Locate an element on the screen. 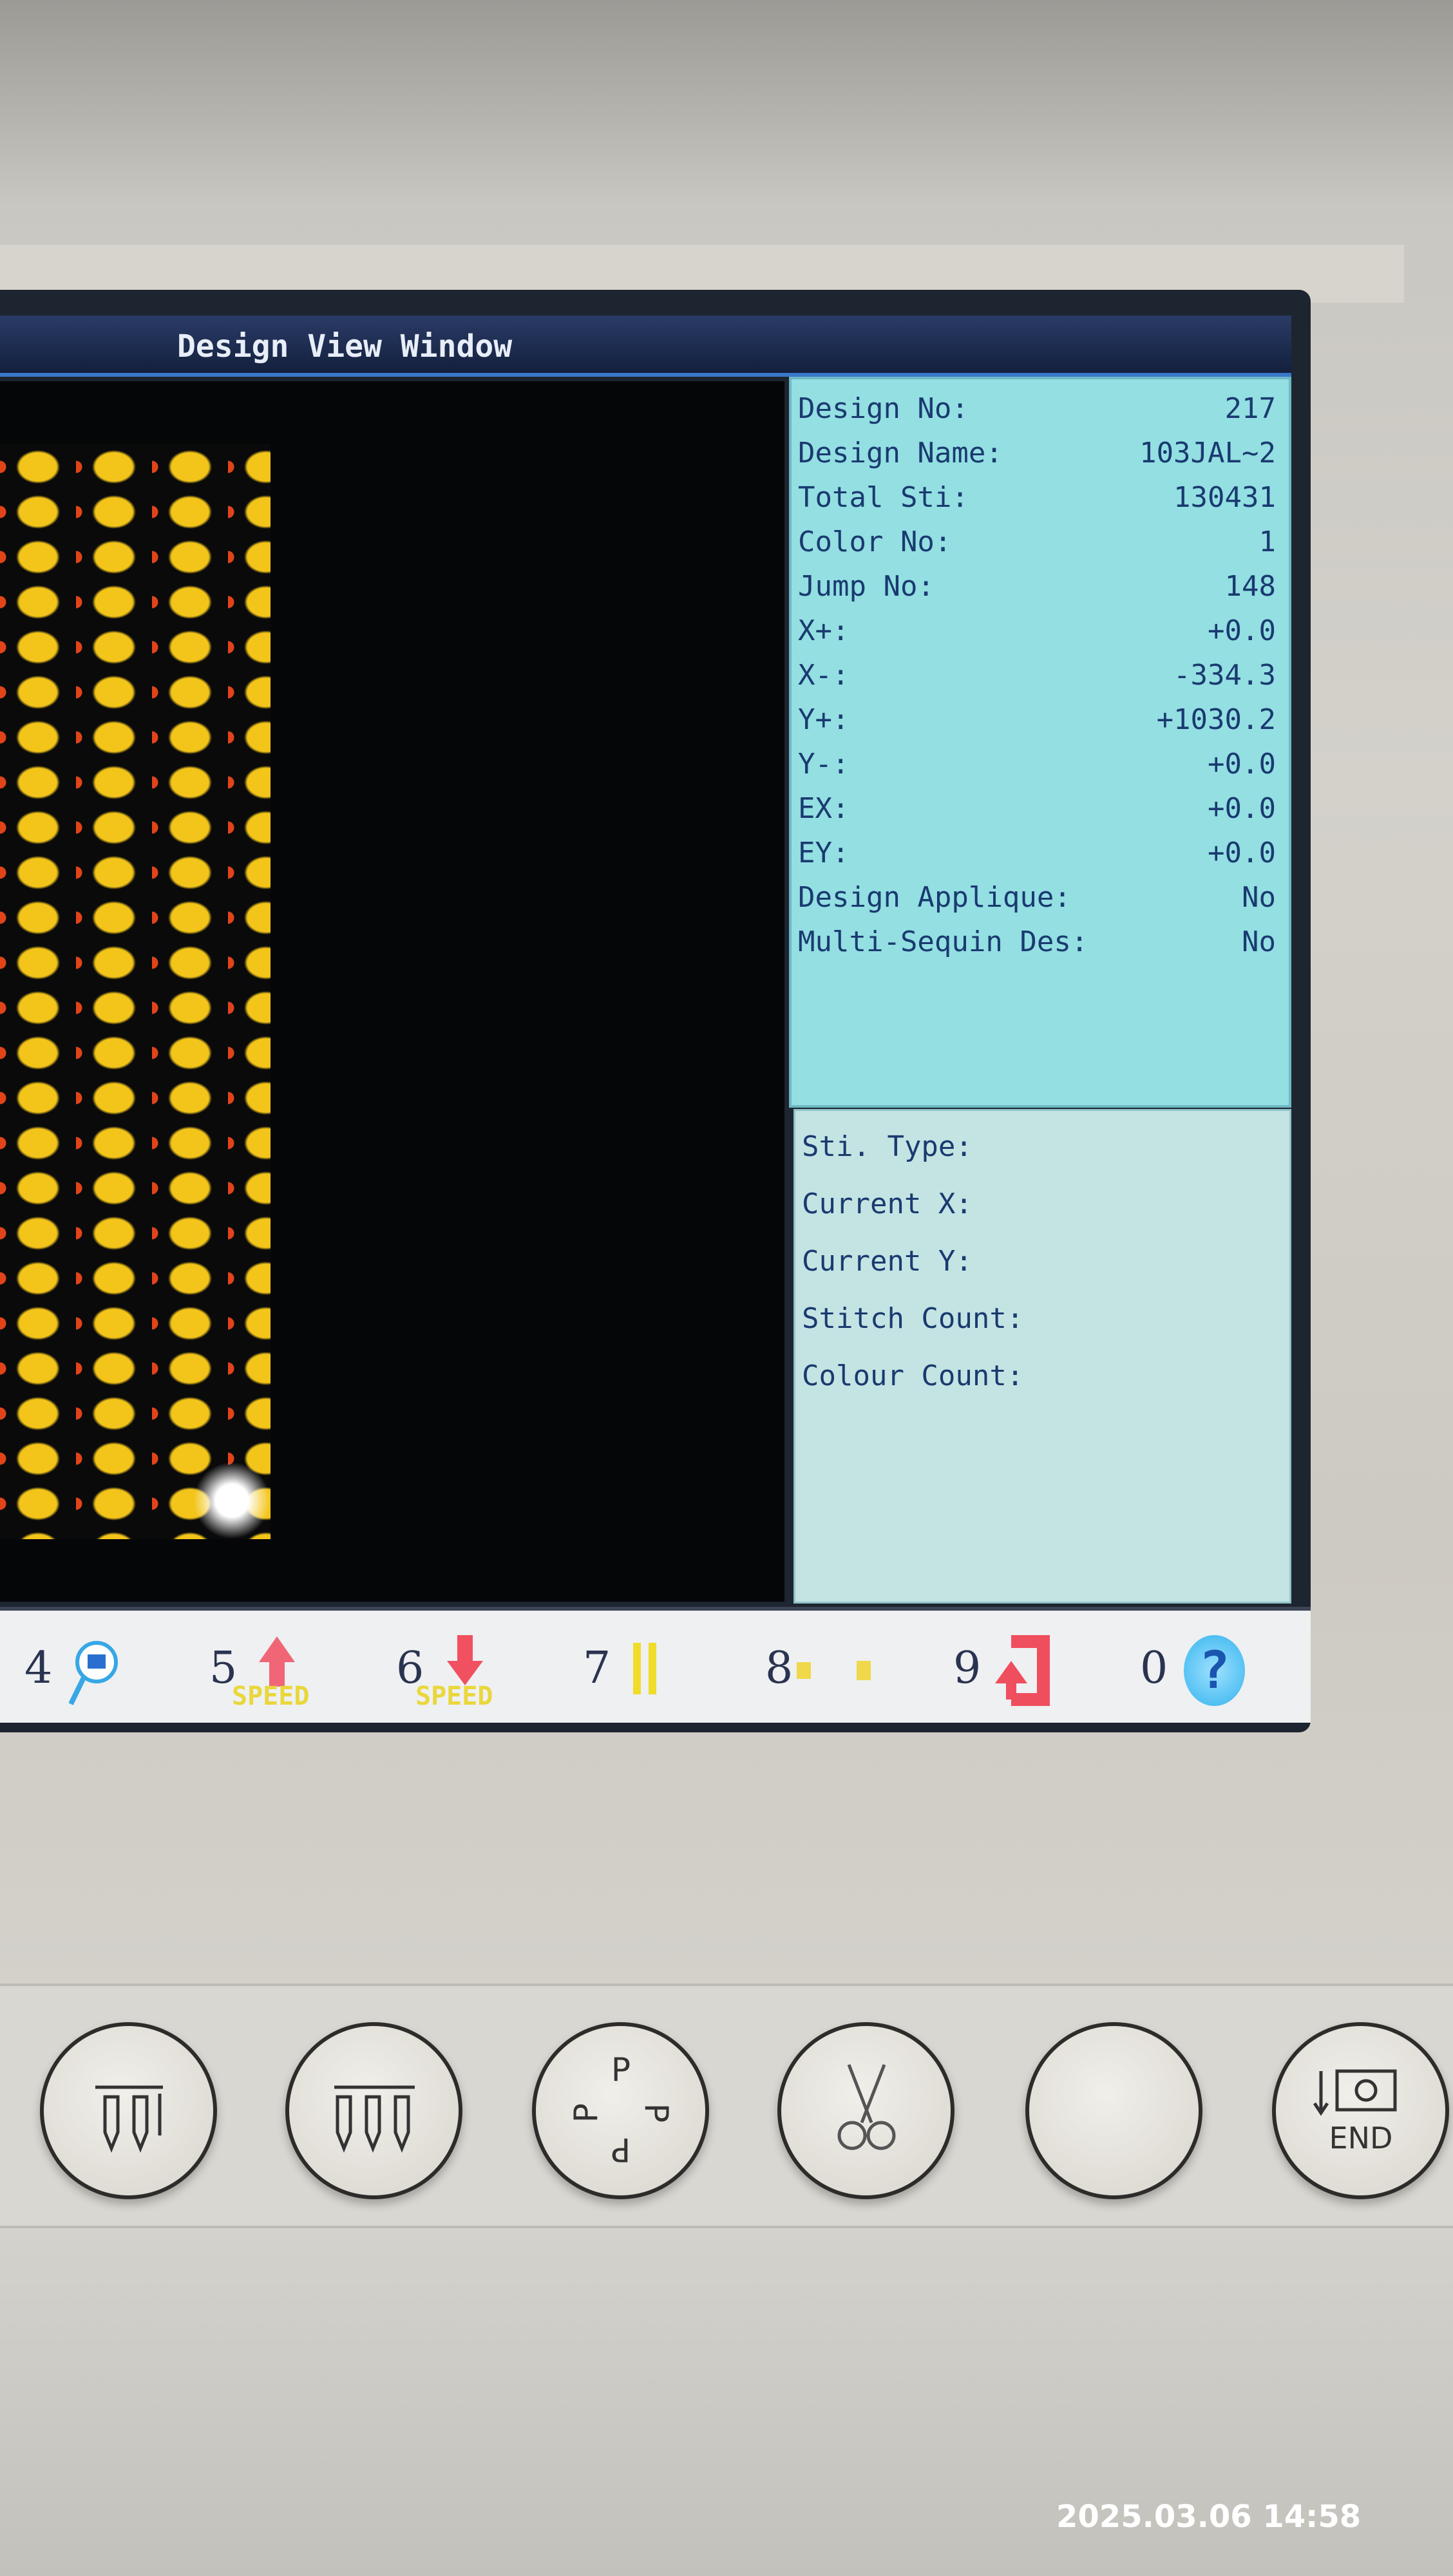  info-row: EY: +0.0 is located at coordinates (1040, 856).